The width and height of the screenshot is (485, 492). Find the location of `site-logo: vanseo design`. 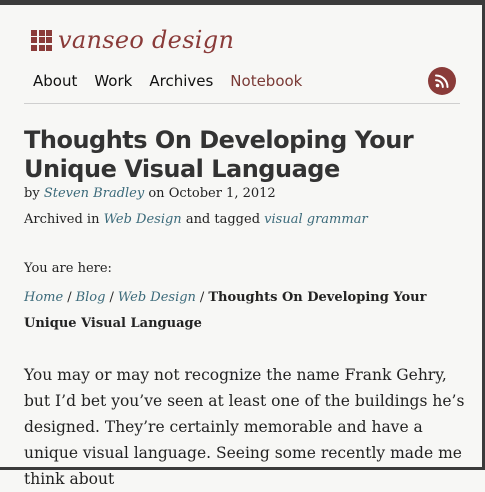

site-logo: vanseo design is located at coordinates (132, 40).